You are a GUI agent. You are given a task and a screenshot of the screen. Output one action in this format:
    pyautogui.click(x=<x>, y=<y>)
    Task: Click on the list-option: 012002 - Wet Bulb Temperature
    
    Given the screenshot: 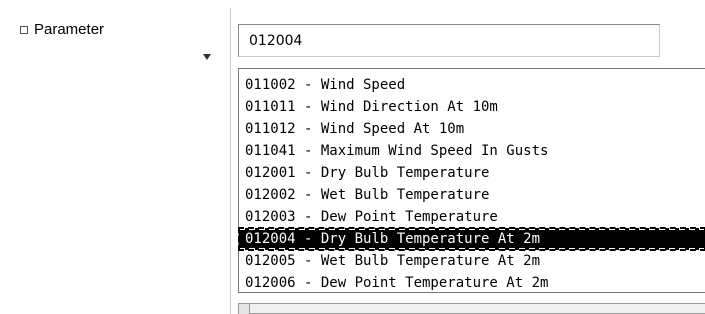 What is the action you would take?
    pyautogui.click(x=472, y=195)
    